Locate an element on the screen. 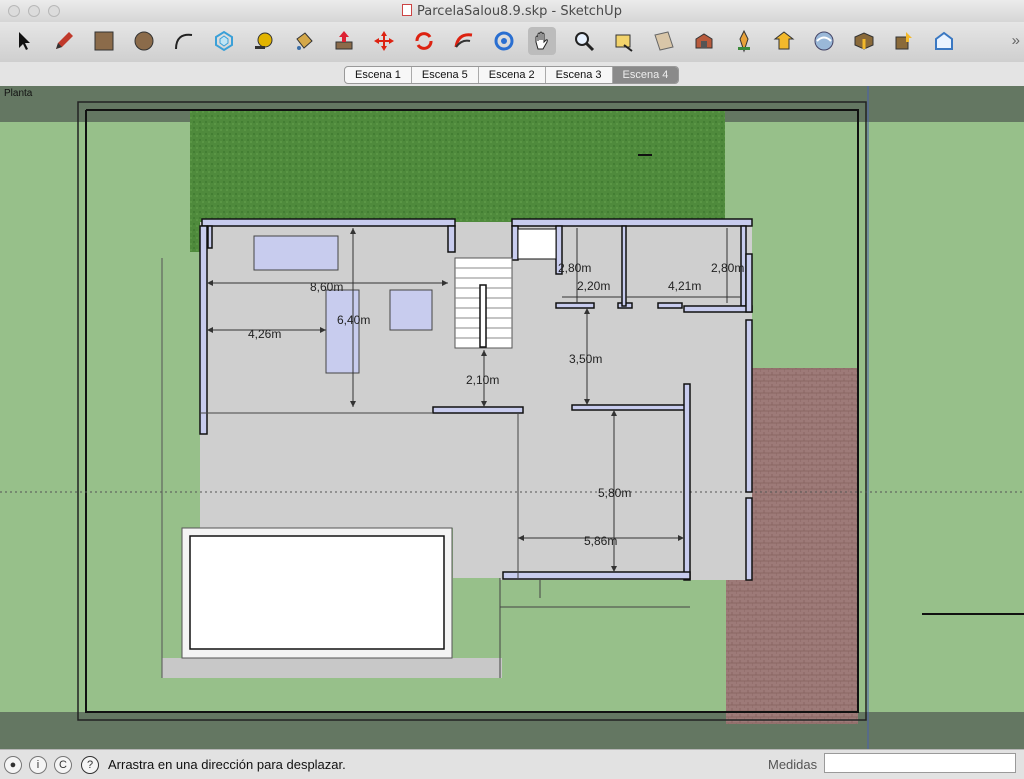 This screenshot has width=1024, height=779. document-icon is located at coordinates (407, 10).